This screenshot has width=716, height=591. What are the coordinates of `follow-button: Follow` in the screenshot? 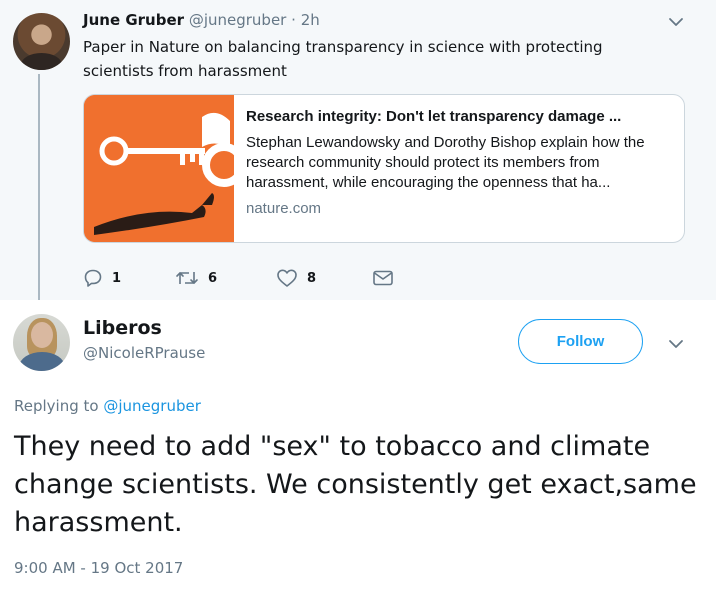 It's located at (580, 341).